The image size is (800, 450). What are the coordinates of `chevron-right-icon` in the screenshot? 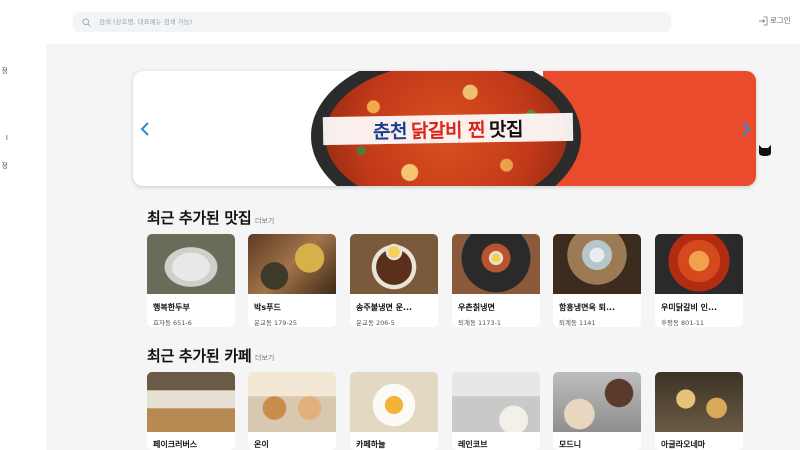 It's located at (746, 129).